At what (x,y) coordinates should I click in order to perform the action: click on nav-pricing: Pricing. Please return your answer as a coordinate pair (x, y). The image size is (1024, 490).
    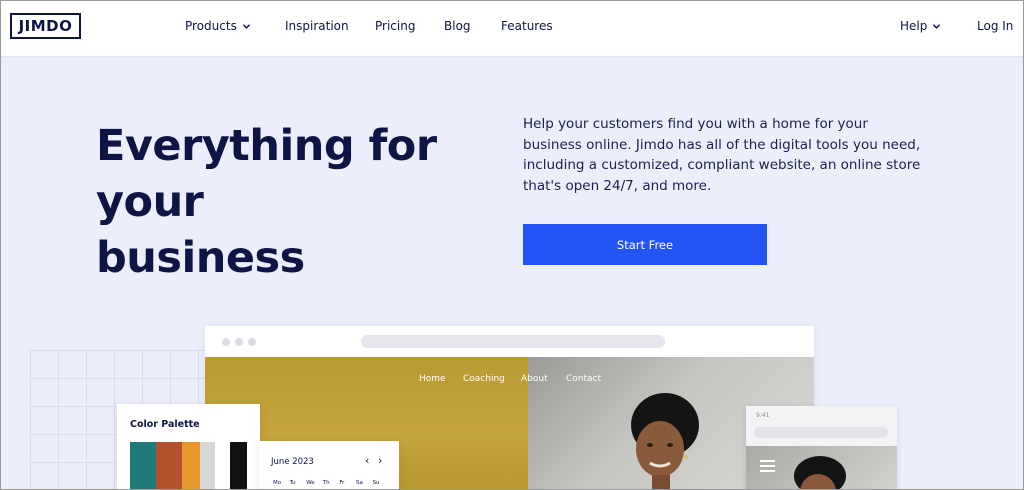
    Looking at the image, I should click on (395, 26).